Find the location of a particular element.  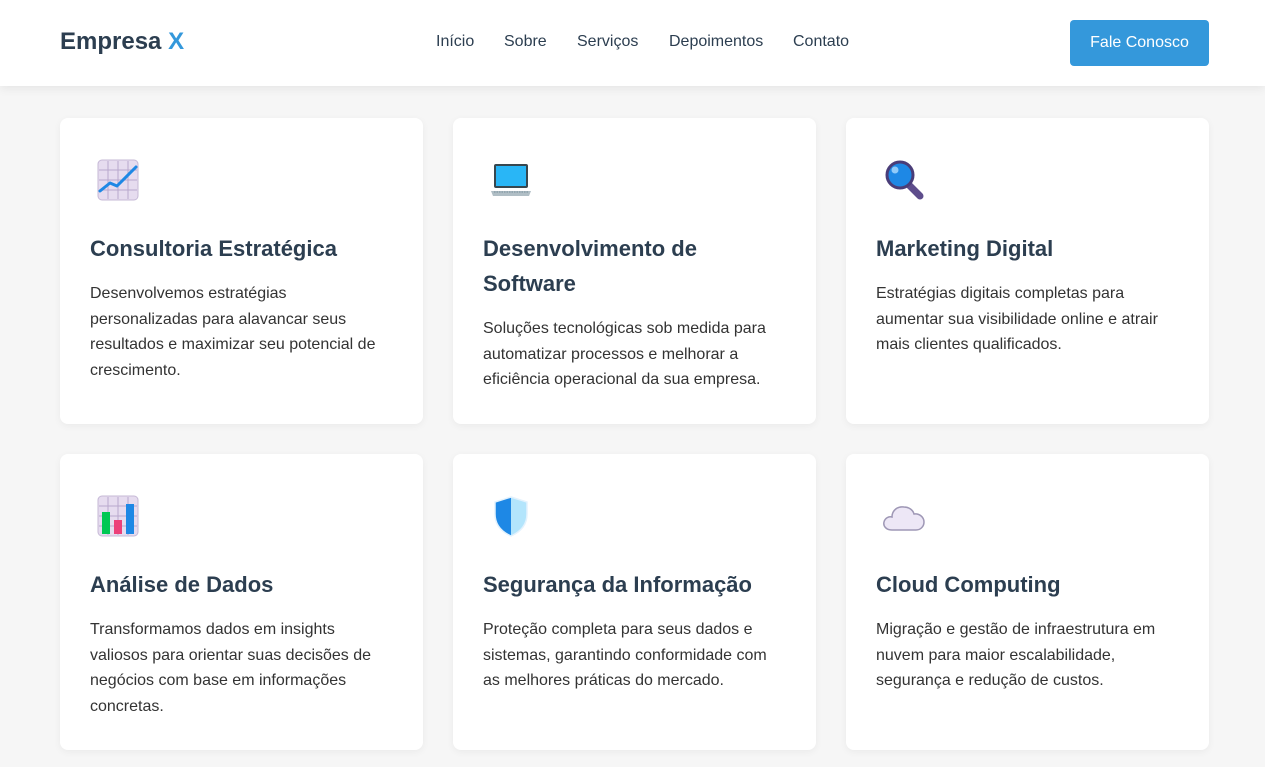

chart-increasing-icon is located at coordinates (118, 180).